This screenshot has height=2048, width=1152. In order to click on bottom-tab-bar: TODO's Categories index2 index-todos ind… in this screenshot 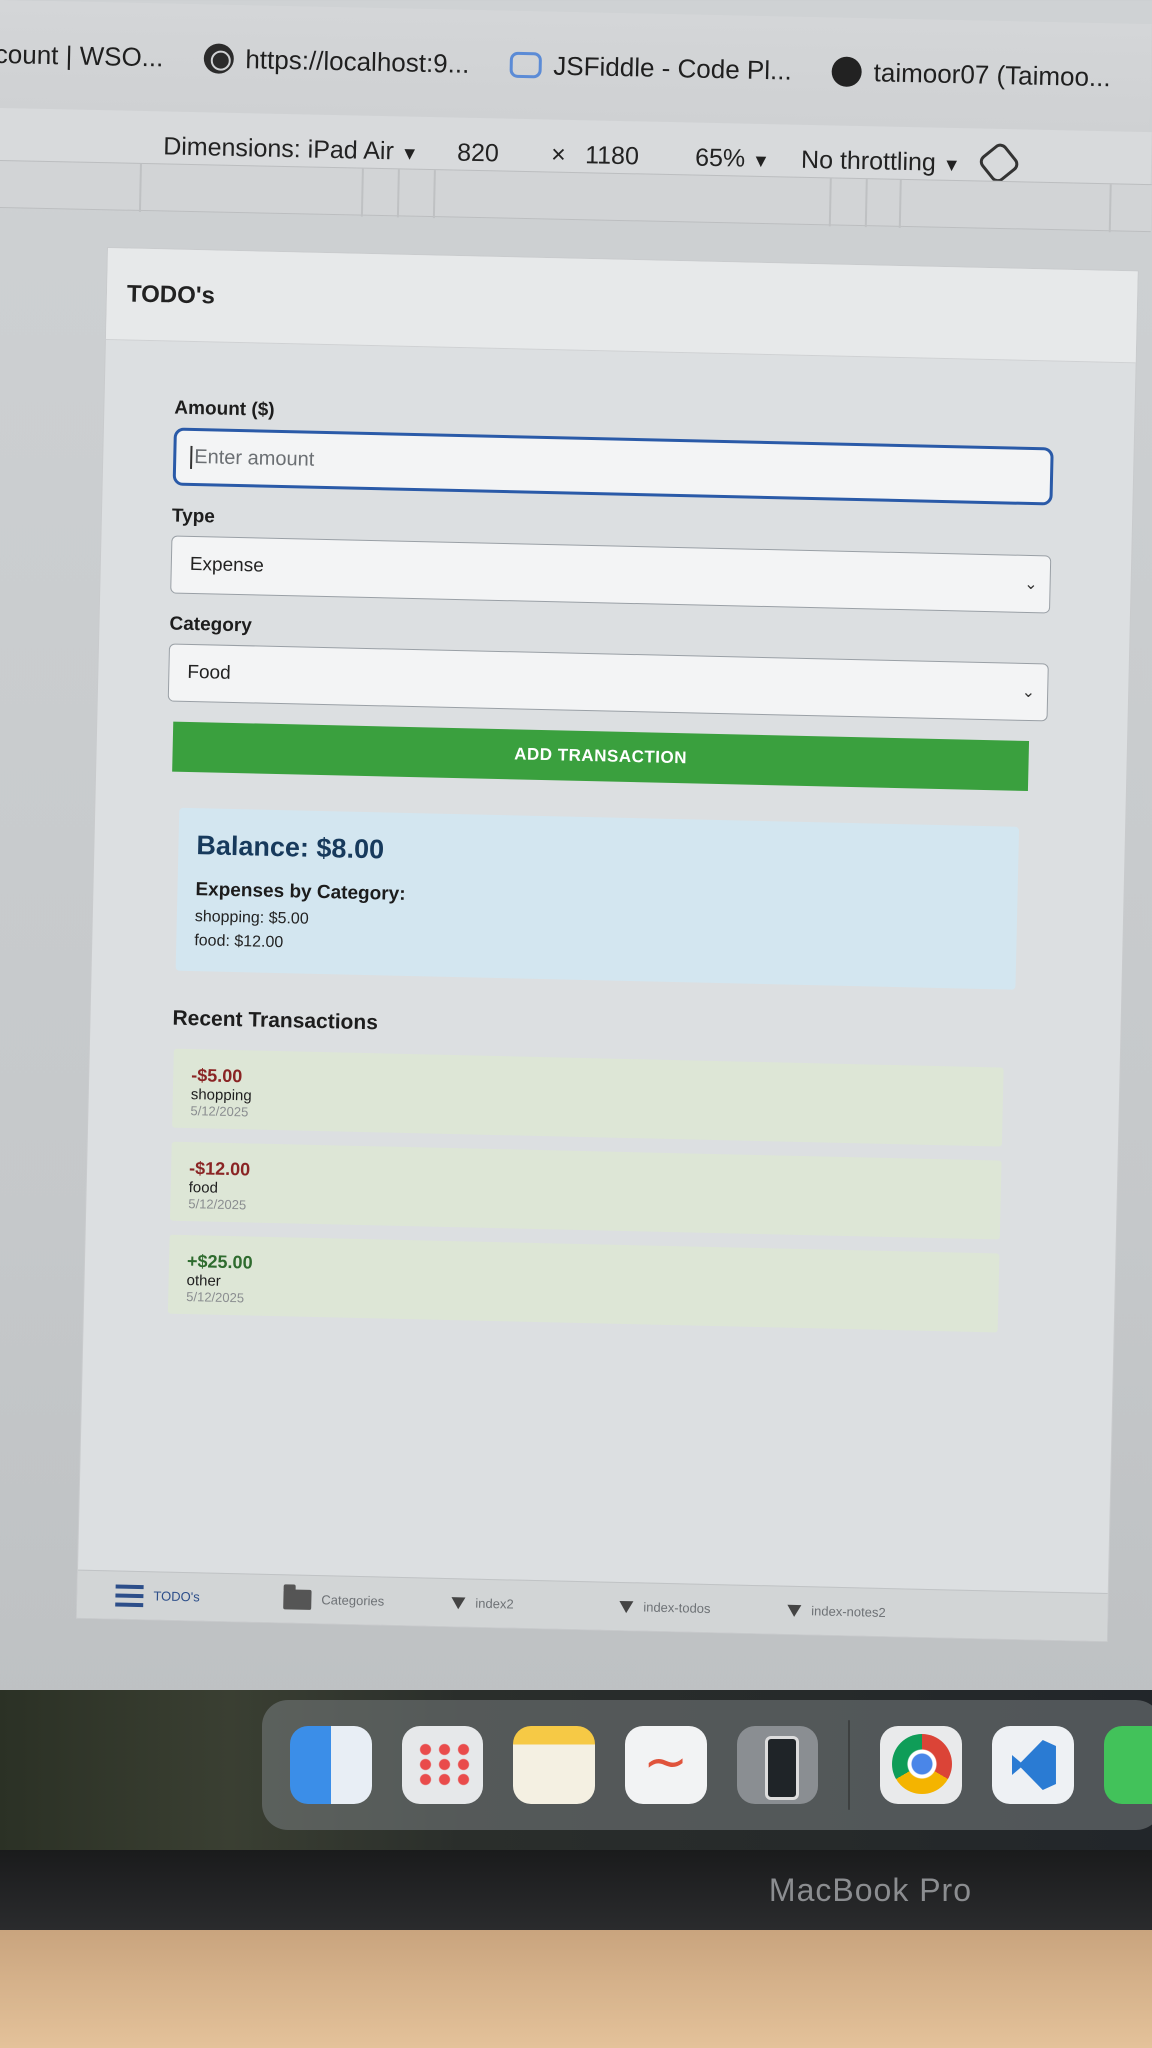, I will do `click(592, 1605)`.